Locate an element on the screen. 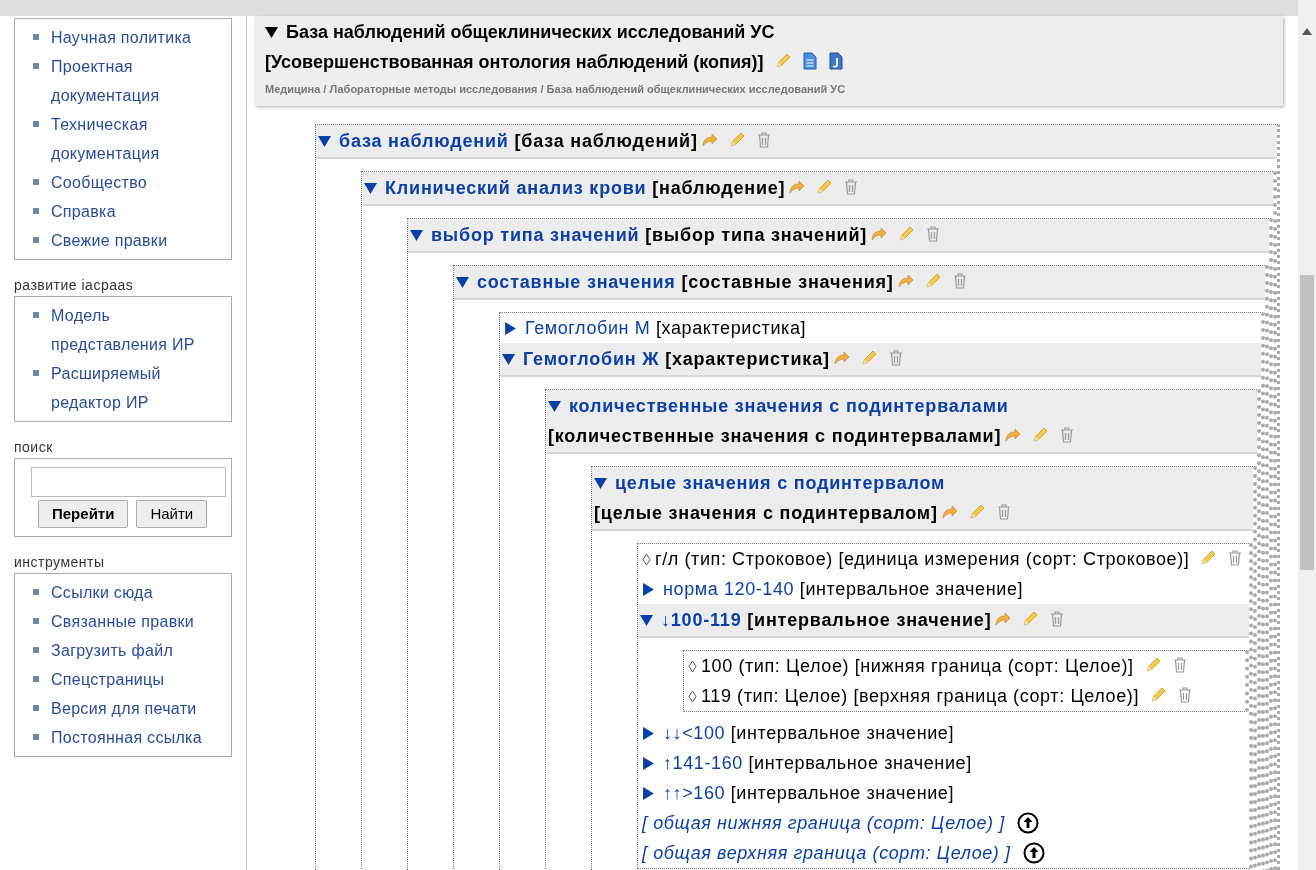 This screenshot has width=1316, height=870. sidebar-link: Ссылки сюда is located at coordinates (102, 592).